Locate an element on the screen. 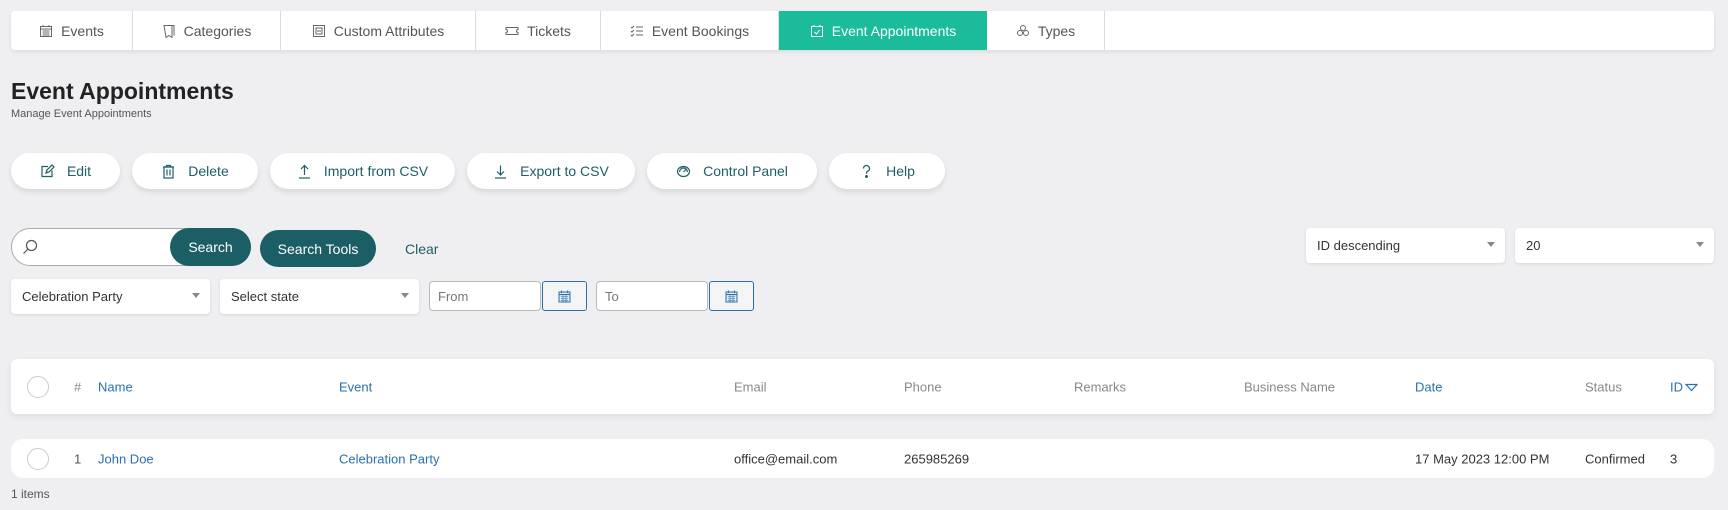  column-header-phone: Phone is located at coordinates (923, 386).